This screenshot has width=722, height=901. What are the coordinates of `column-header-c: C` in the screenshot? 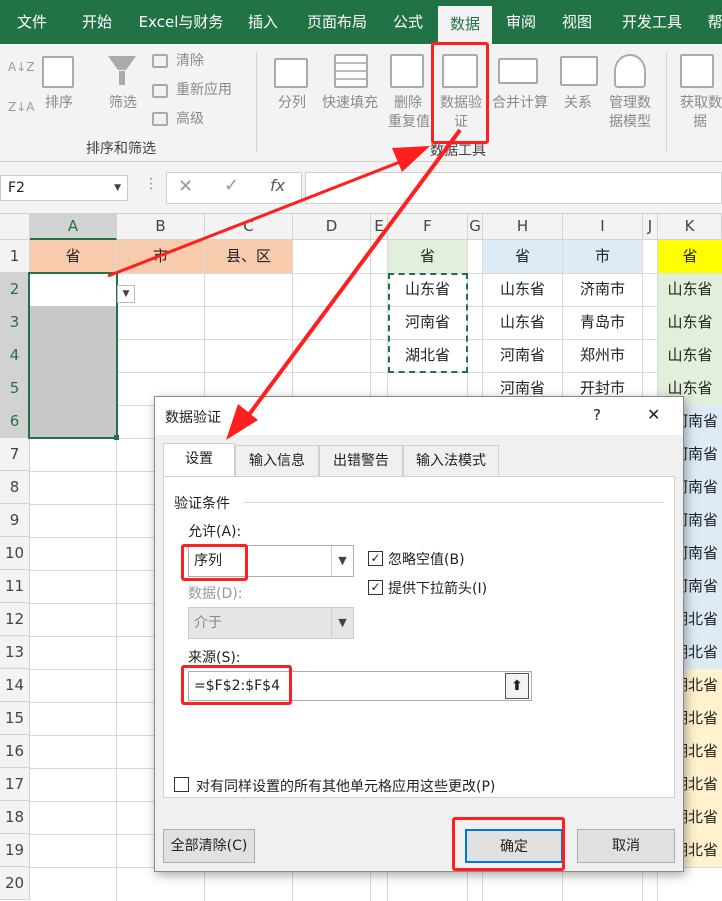 It's located at (249, 227).